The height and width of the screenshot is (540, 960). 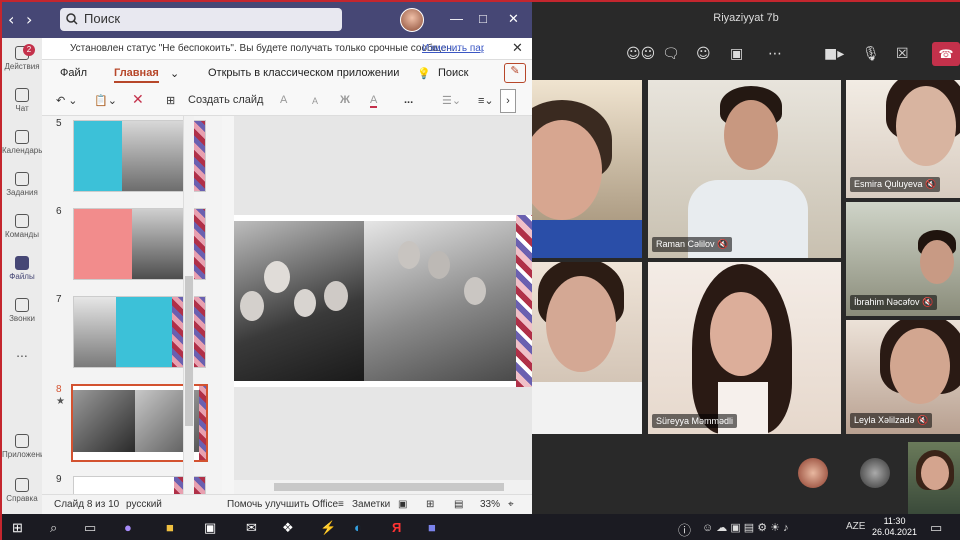 I want to click on share-stop-icon: ☒, so click(x=902, y=54).